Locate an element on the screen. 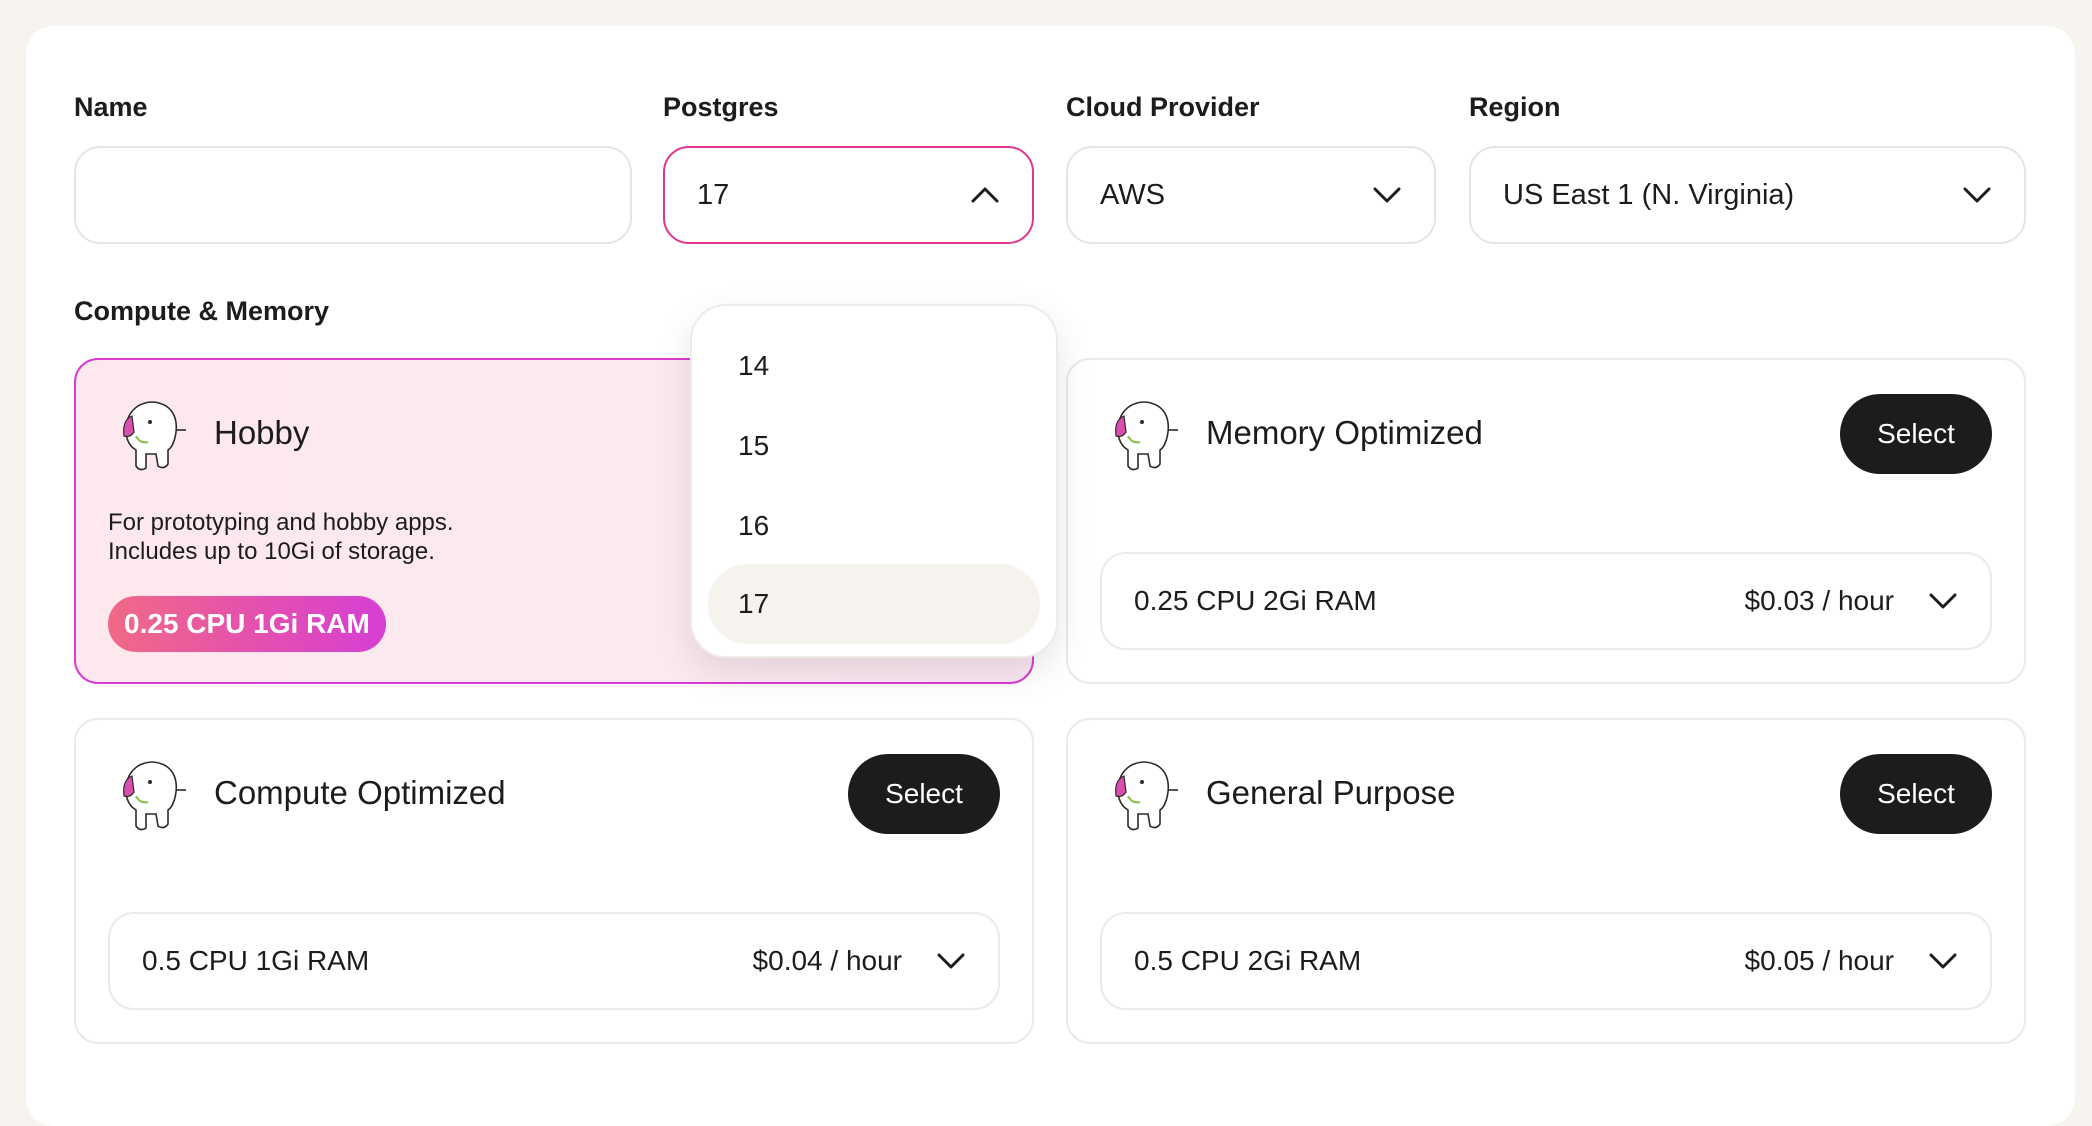 The image size is (2092, 1126). compute-memory-heading: Compute & Memory is located at coordinates (202, 311).